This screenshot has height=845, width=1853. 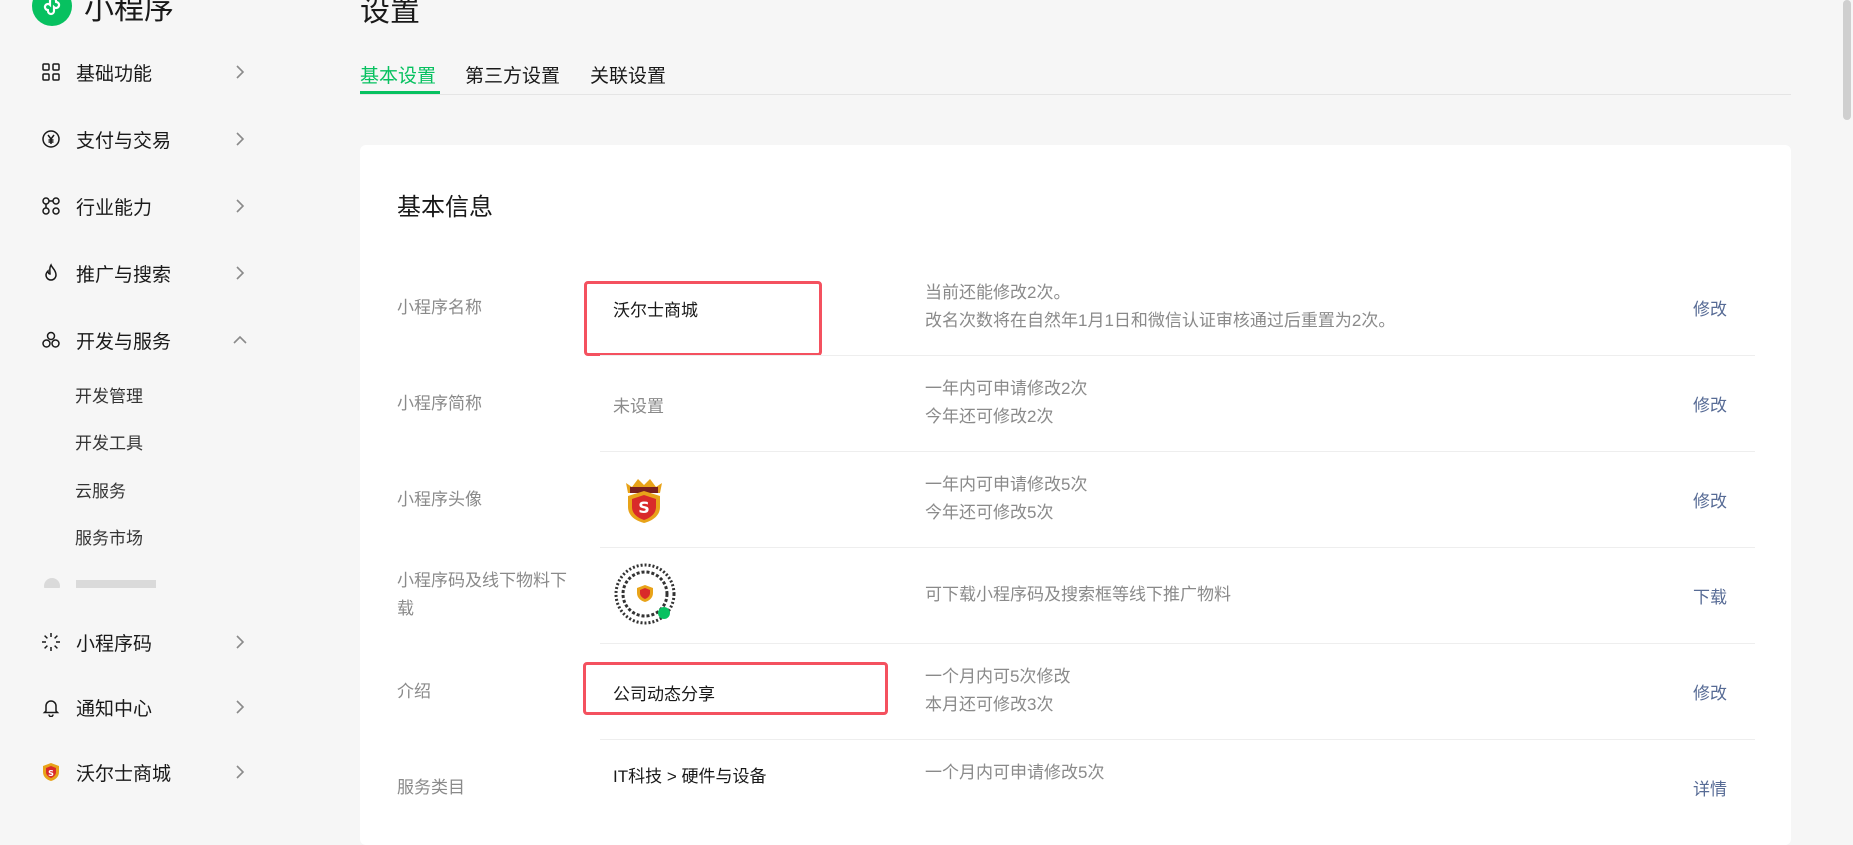 What do you see at coordinates (109, 394) in the screenshot?
I see `sidebar-subitem-dev-management: 开发管理` at bounding box center [109, 394].